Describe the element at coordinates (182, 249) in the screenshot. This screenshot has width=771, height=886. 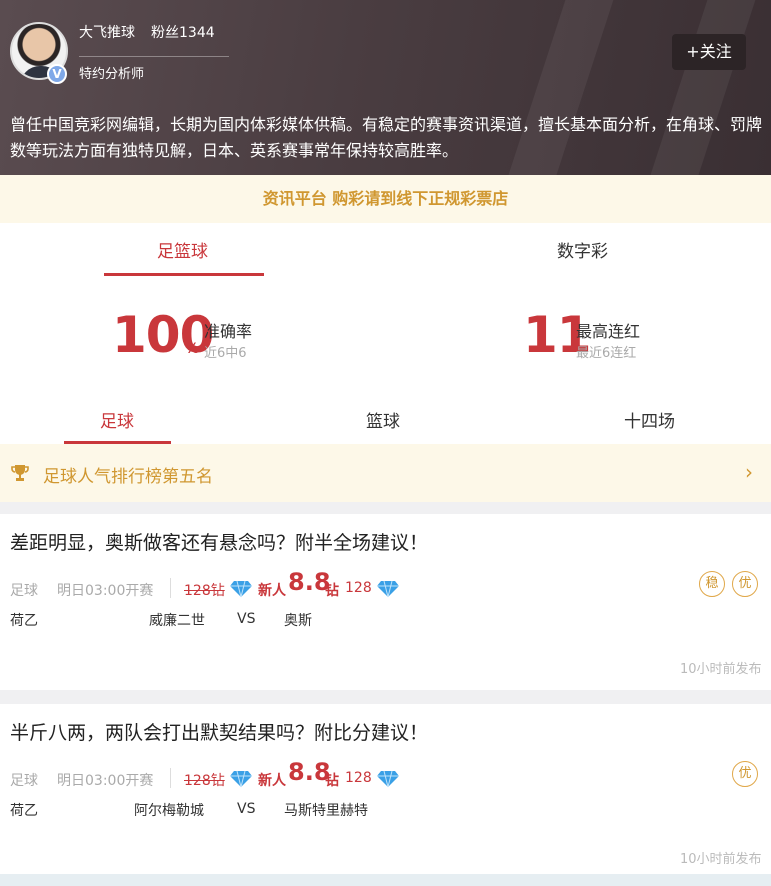
I see `tab-football-basketball: 足篮球` at that location.